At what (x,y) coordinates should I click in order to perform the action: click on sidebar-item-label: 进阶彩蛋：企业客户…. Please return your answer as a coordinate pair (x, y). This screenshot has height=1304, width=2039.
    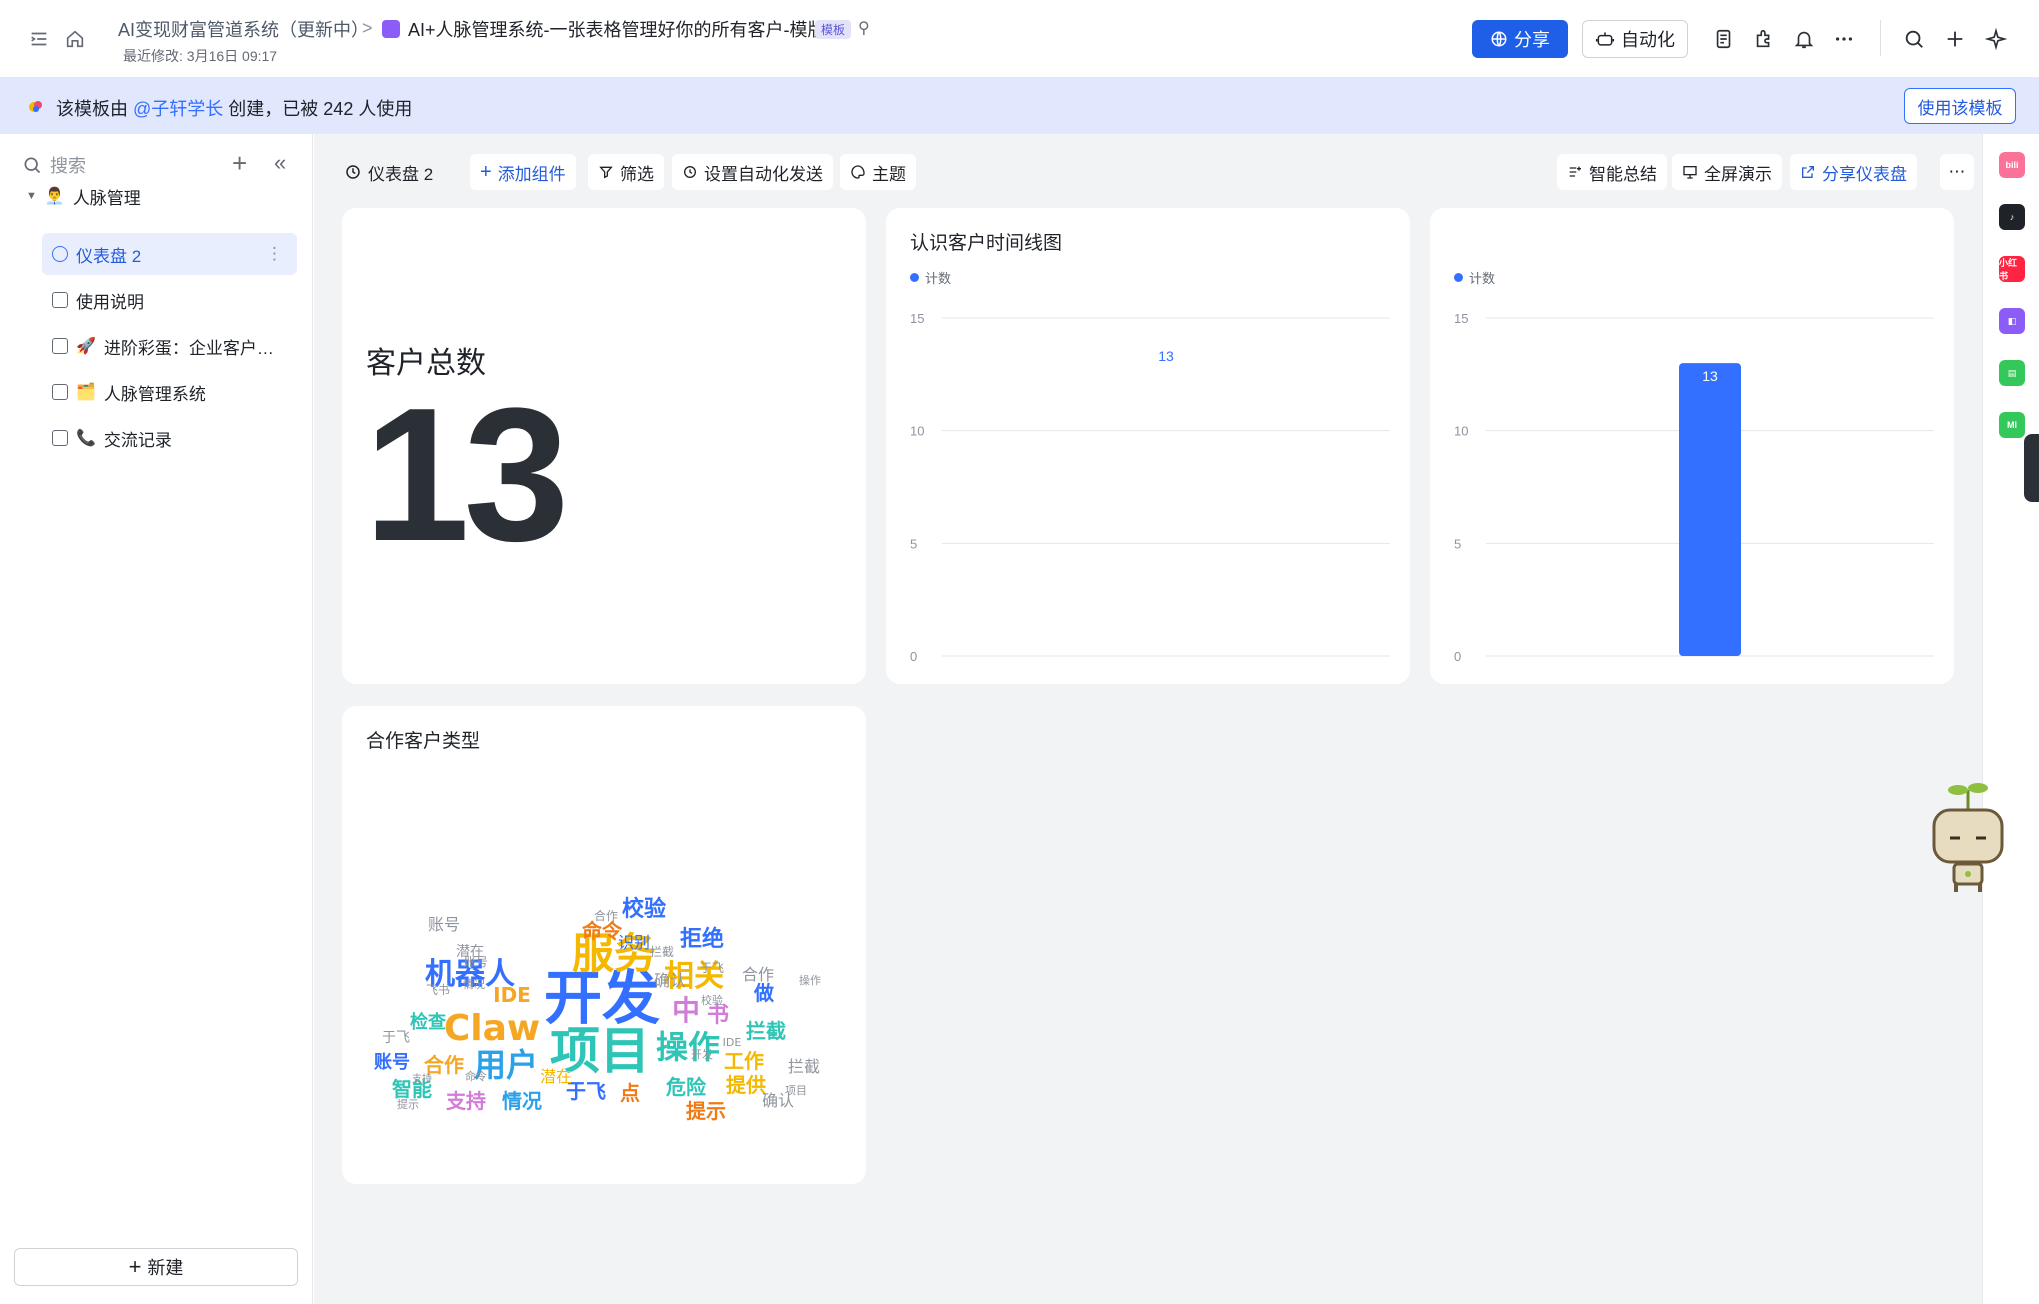
    Looking at the image, I should click on (188, 348).